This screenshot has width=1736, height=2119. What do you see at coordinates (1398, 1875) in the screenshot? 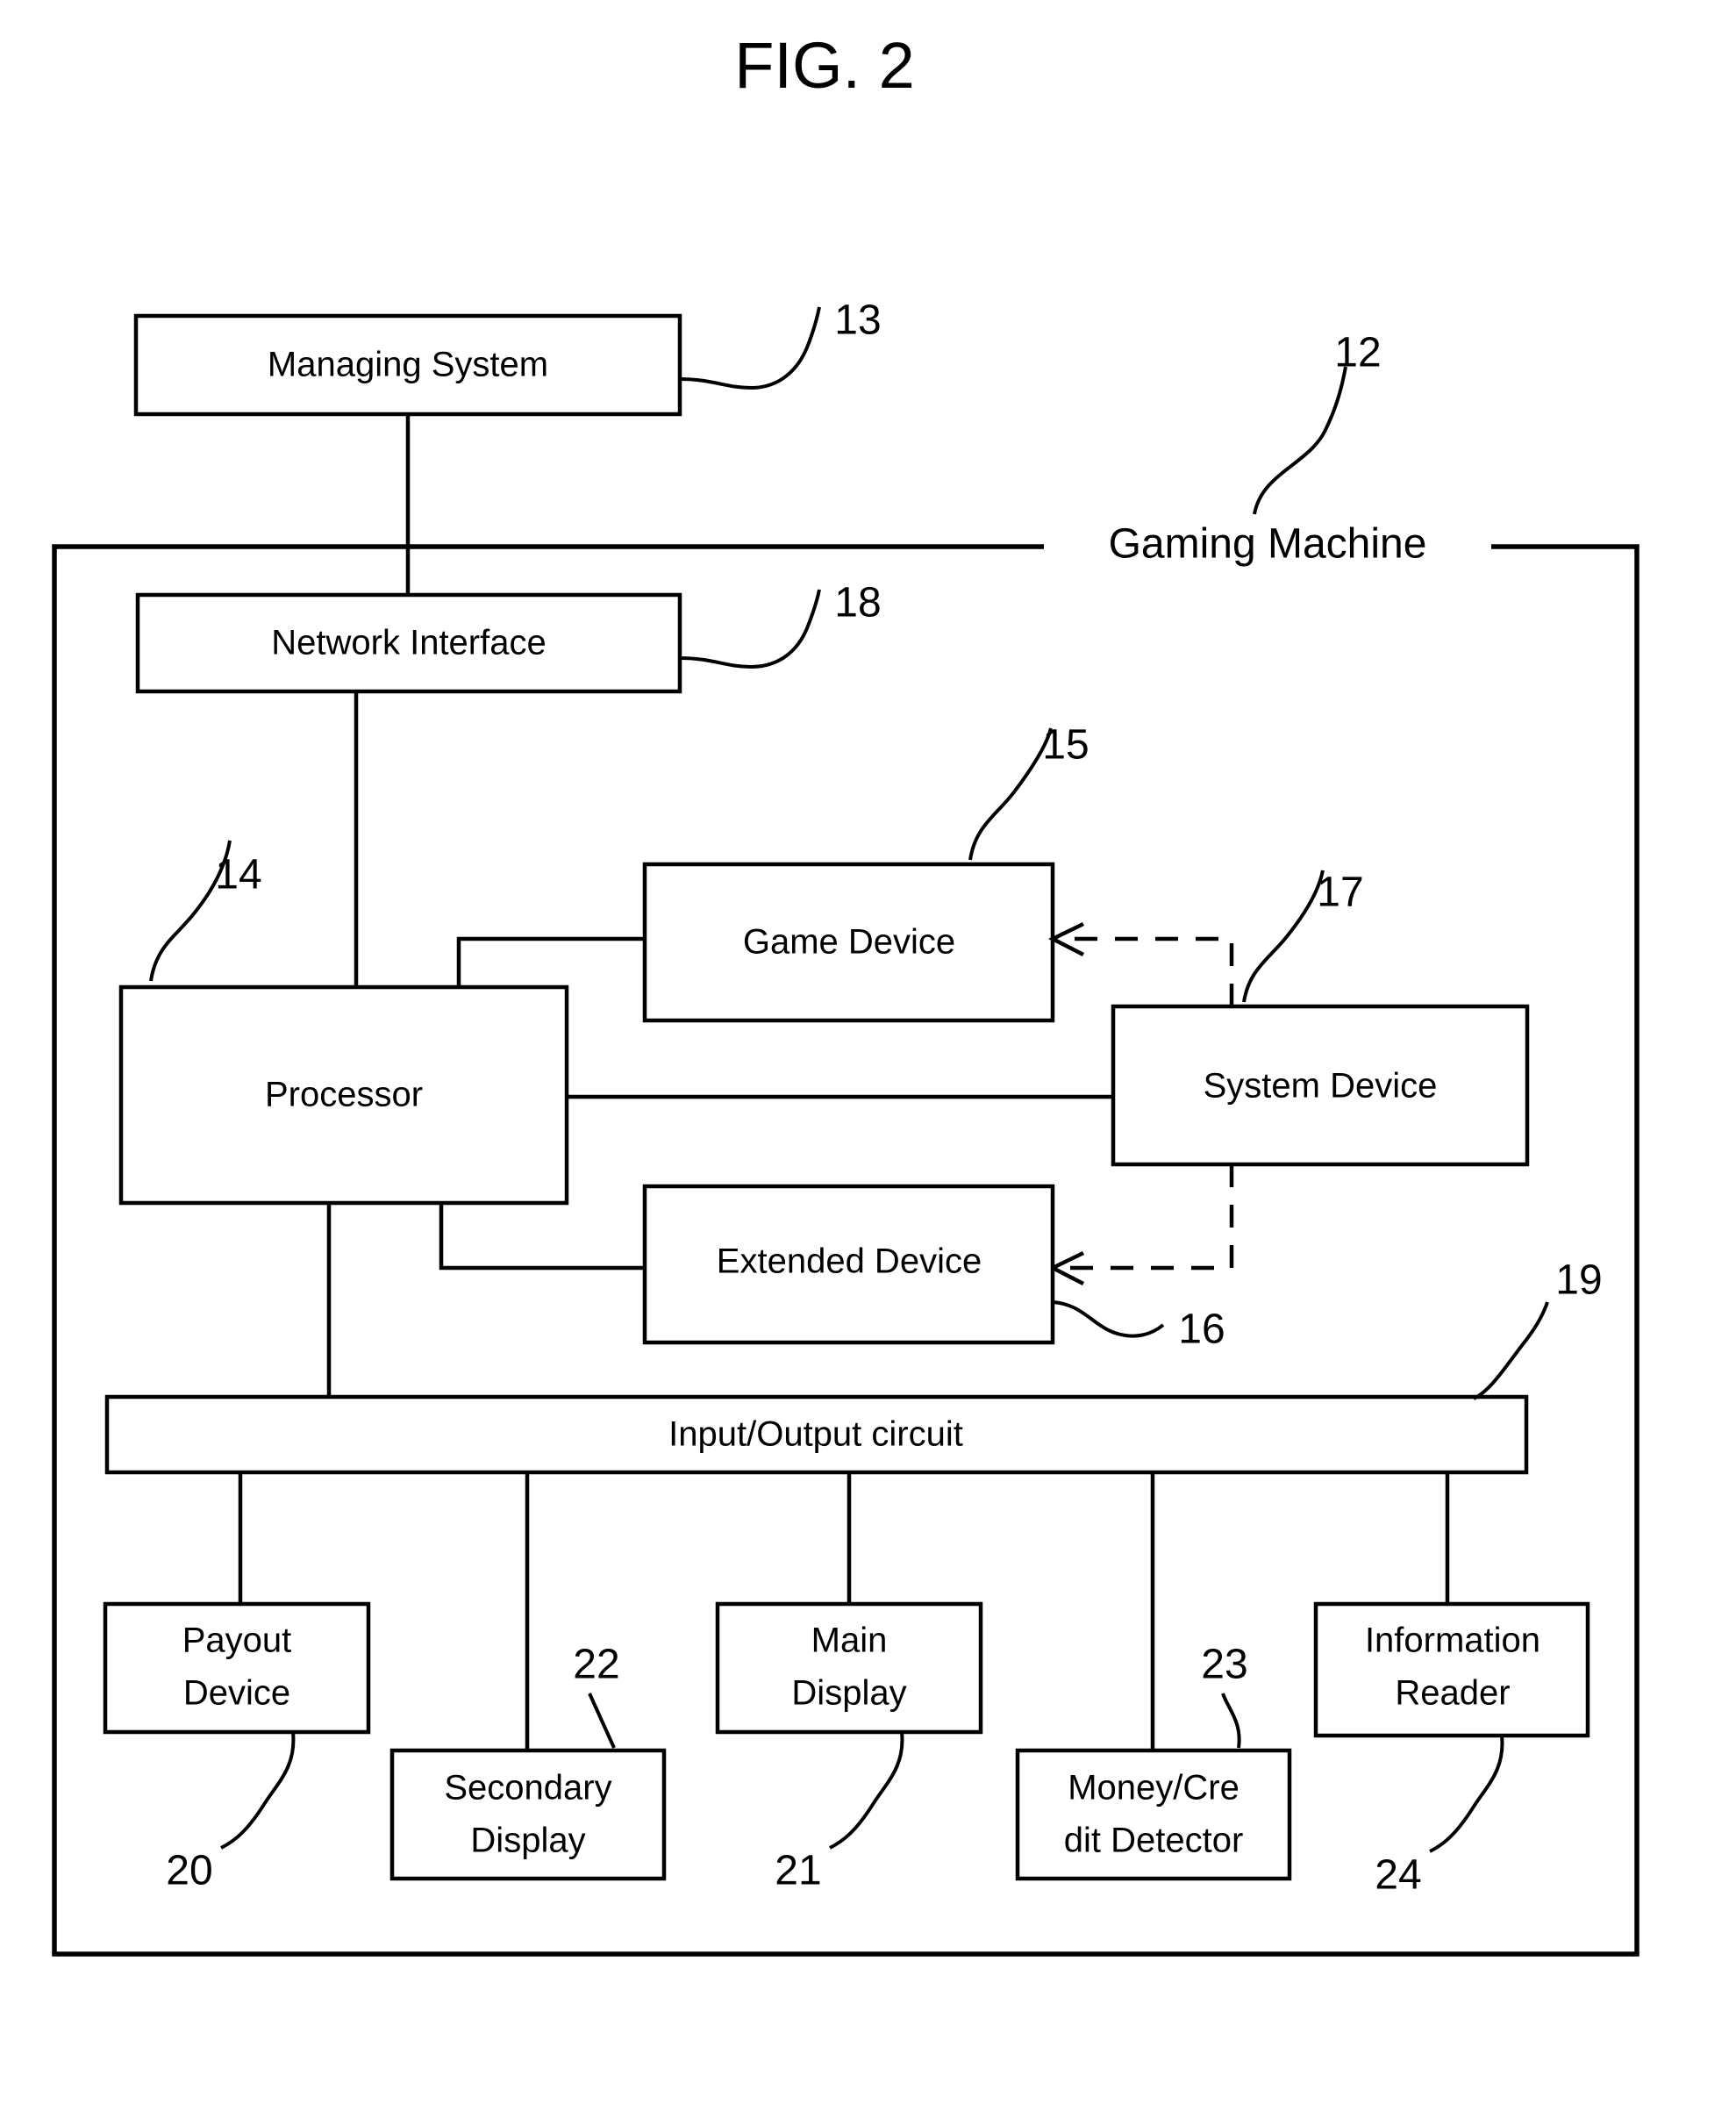
I see `ref-number-24: 24` at bounding box center [1398, 1875].